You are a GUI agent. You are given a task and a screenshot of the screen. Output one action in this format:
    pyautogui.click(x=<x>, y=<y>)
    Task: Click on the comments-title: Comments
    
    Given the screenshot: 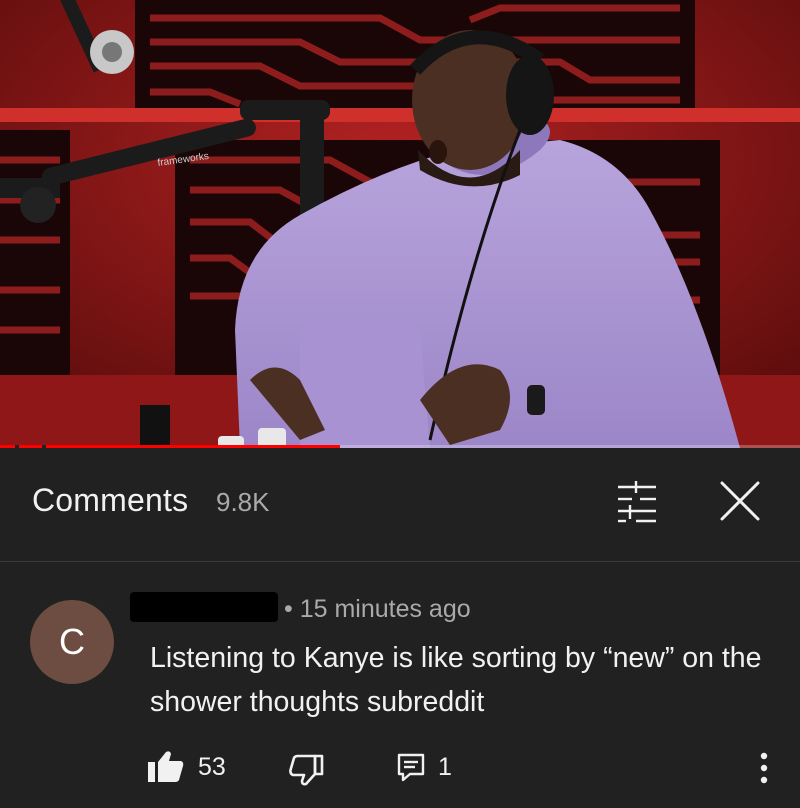 What is the action you would take?
    pyautogui.click(x=110, y=500)
    